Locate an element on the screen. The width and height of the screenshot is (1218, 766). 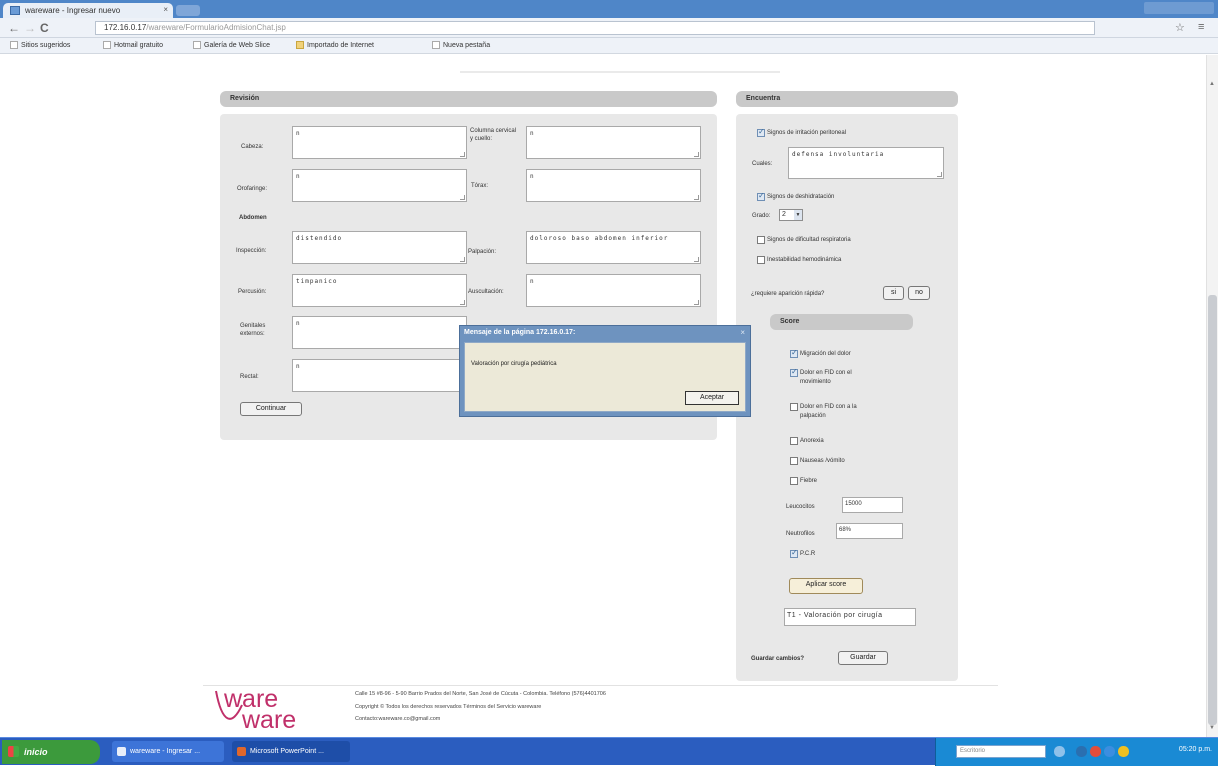
torax-textarea: n is located at coordinates (613, 185).